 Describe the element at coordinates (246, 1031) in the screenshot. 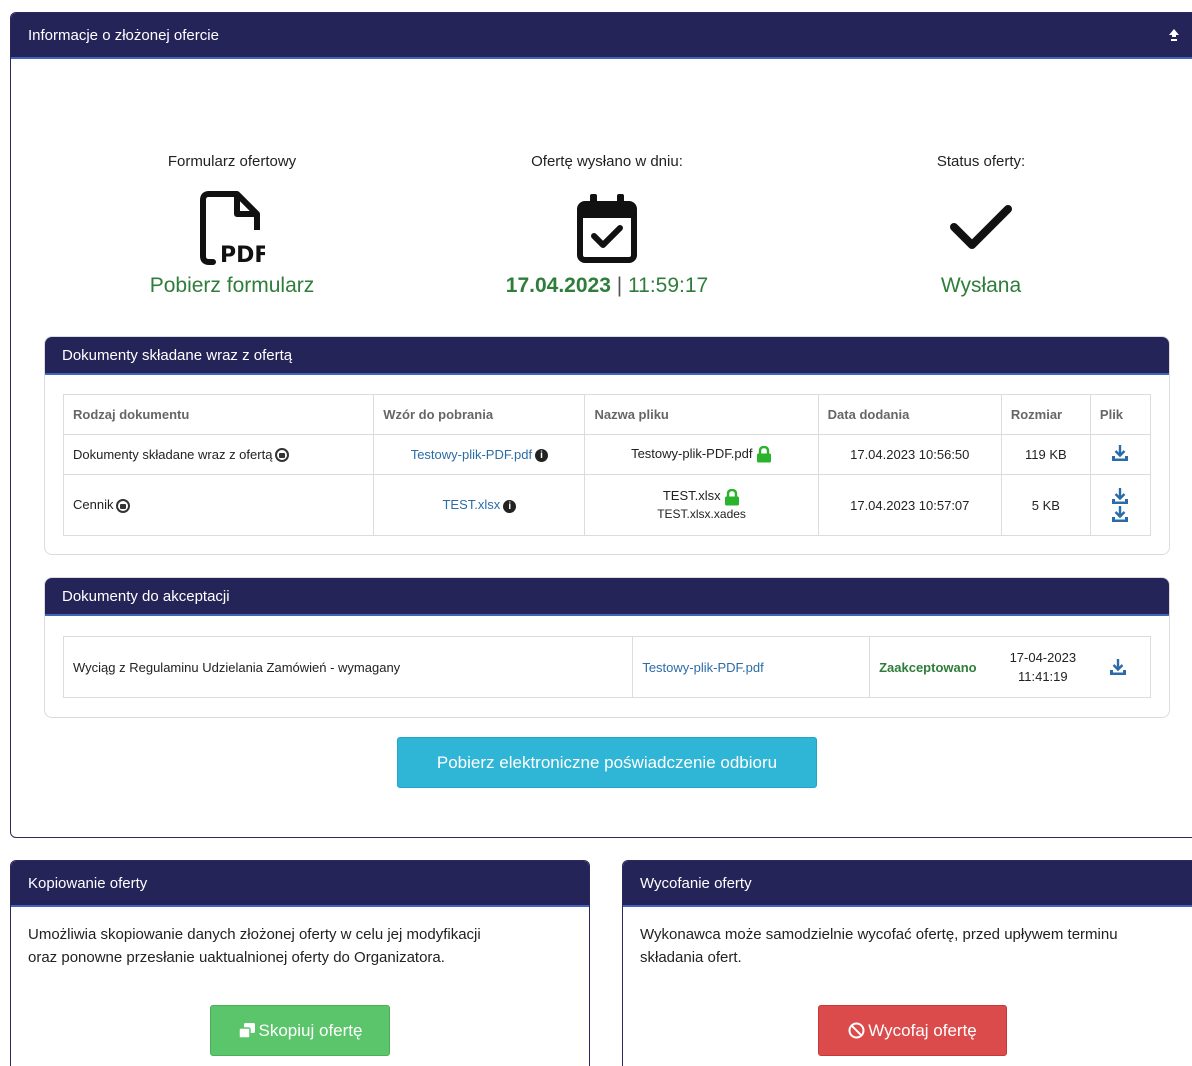

I see `copy-icon` at that location.